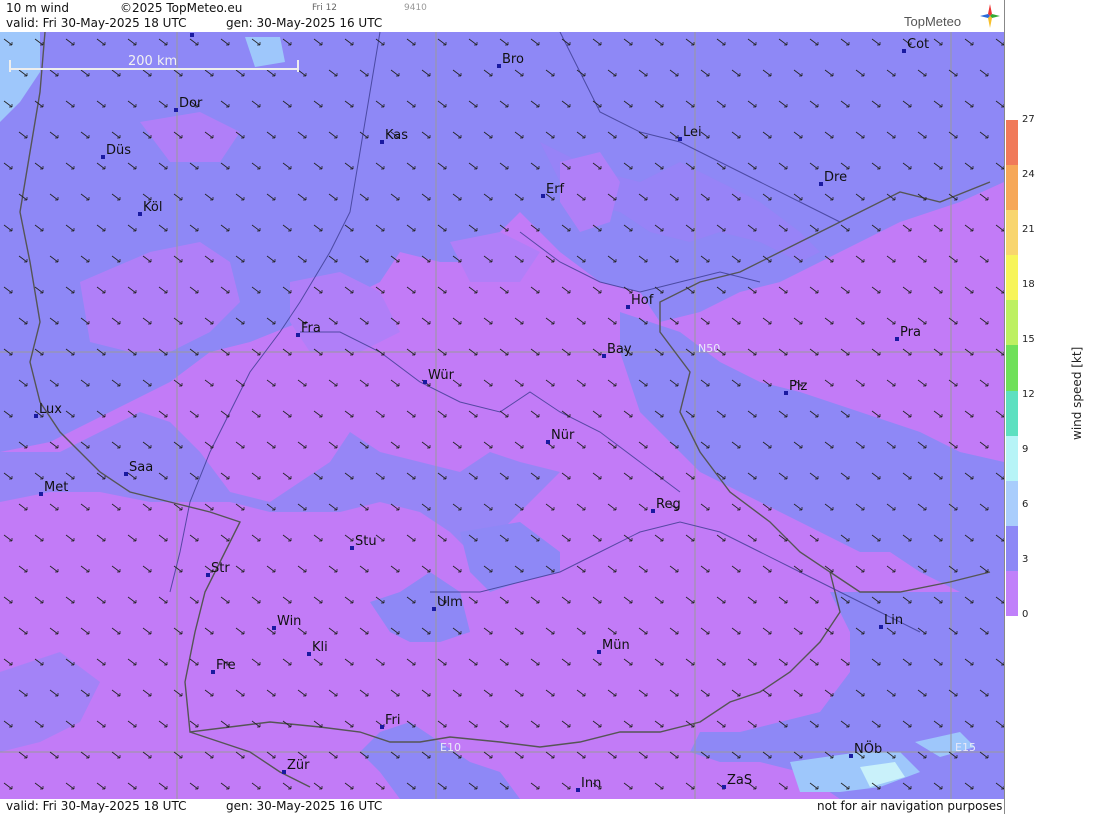 This screenshot has height=814, width=1095. I want to click on city-marker: Zür, so click(296, 766).